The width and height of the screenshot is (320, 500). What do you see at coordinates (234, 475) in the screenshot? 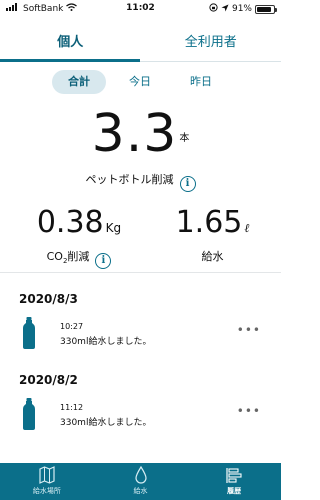
I see `history-icon` at bounding box center [234, 475].